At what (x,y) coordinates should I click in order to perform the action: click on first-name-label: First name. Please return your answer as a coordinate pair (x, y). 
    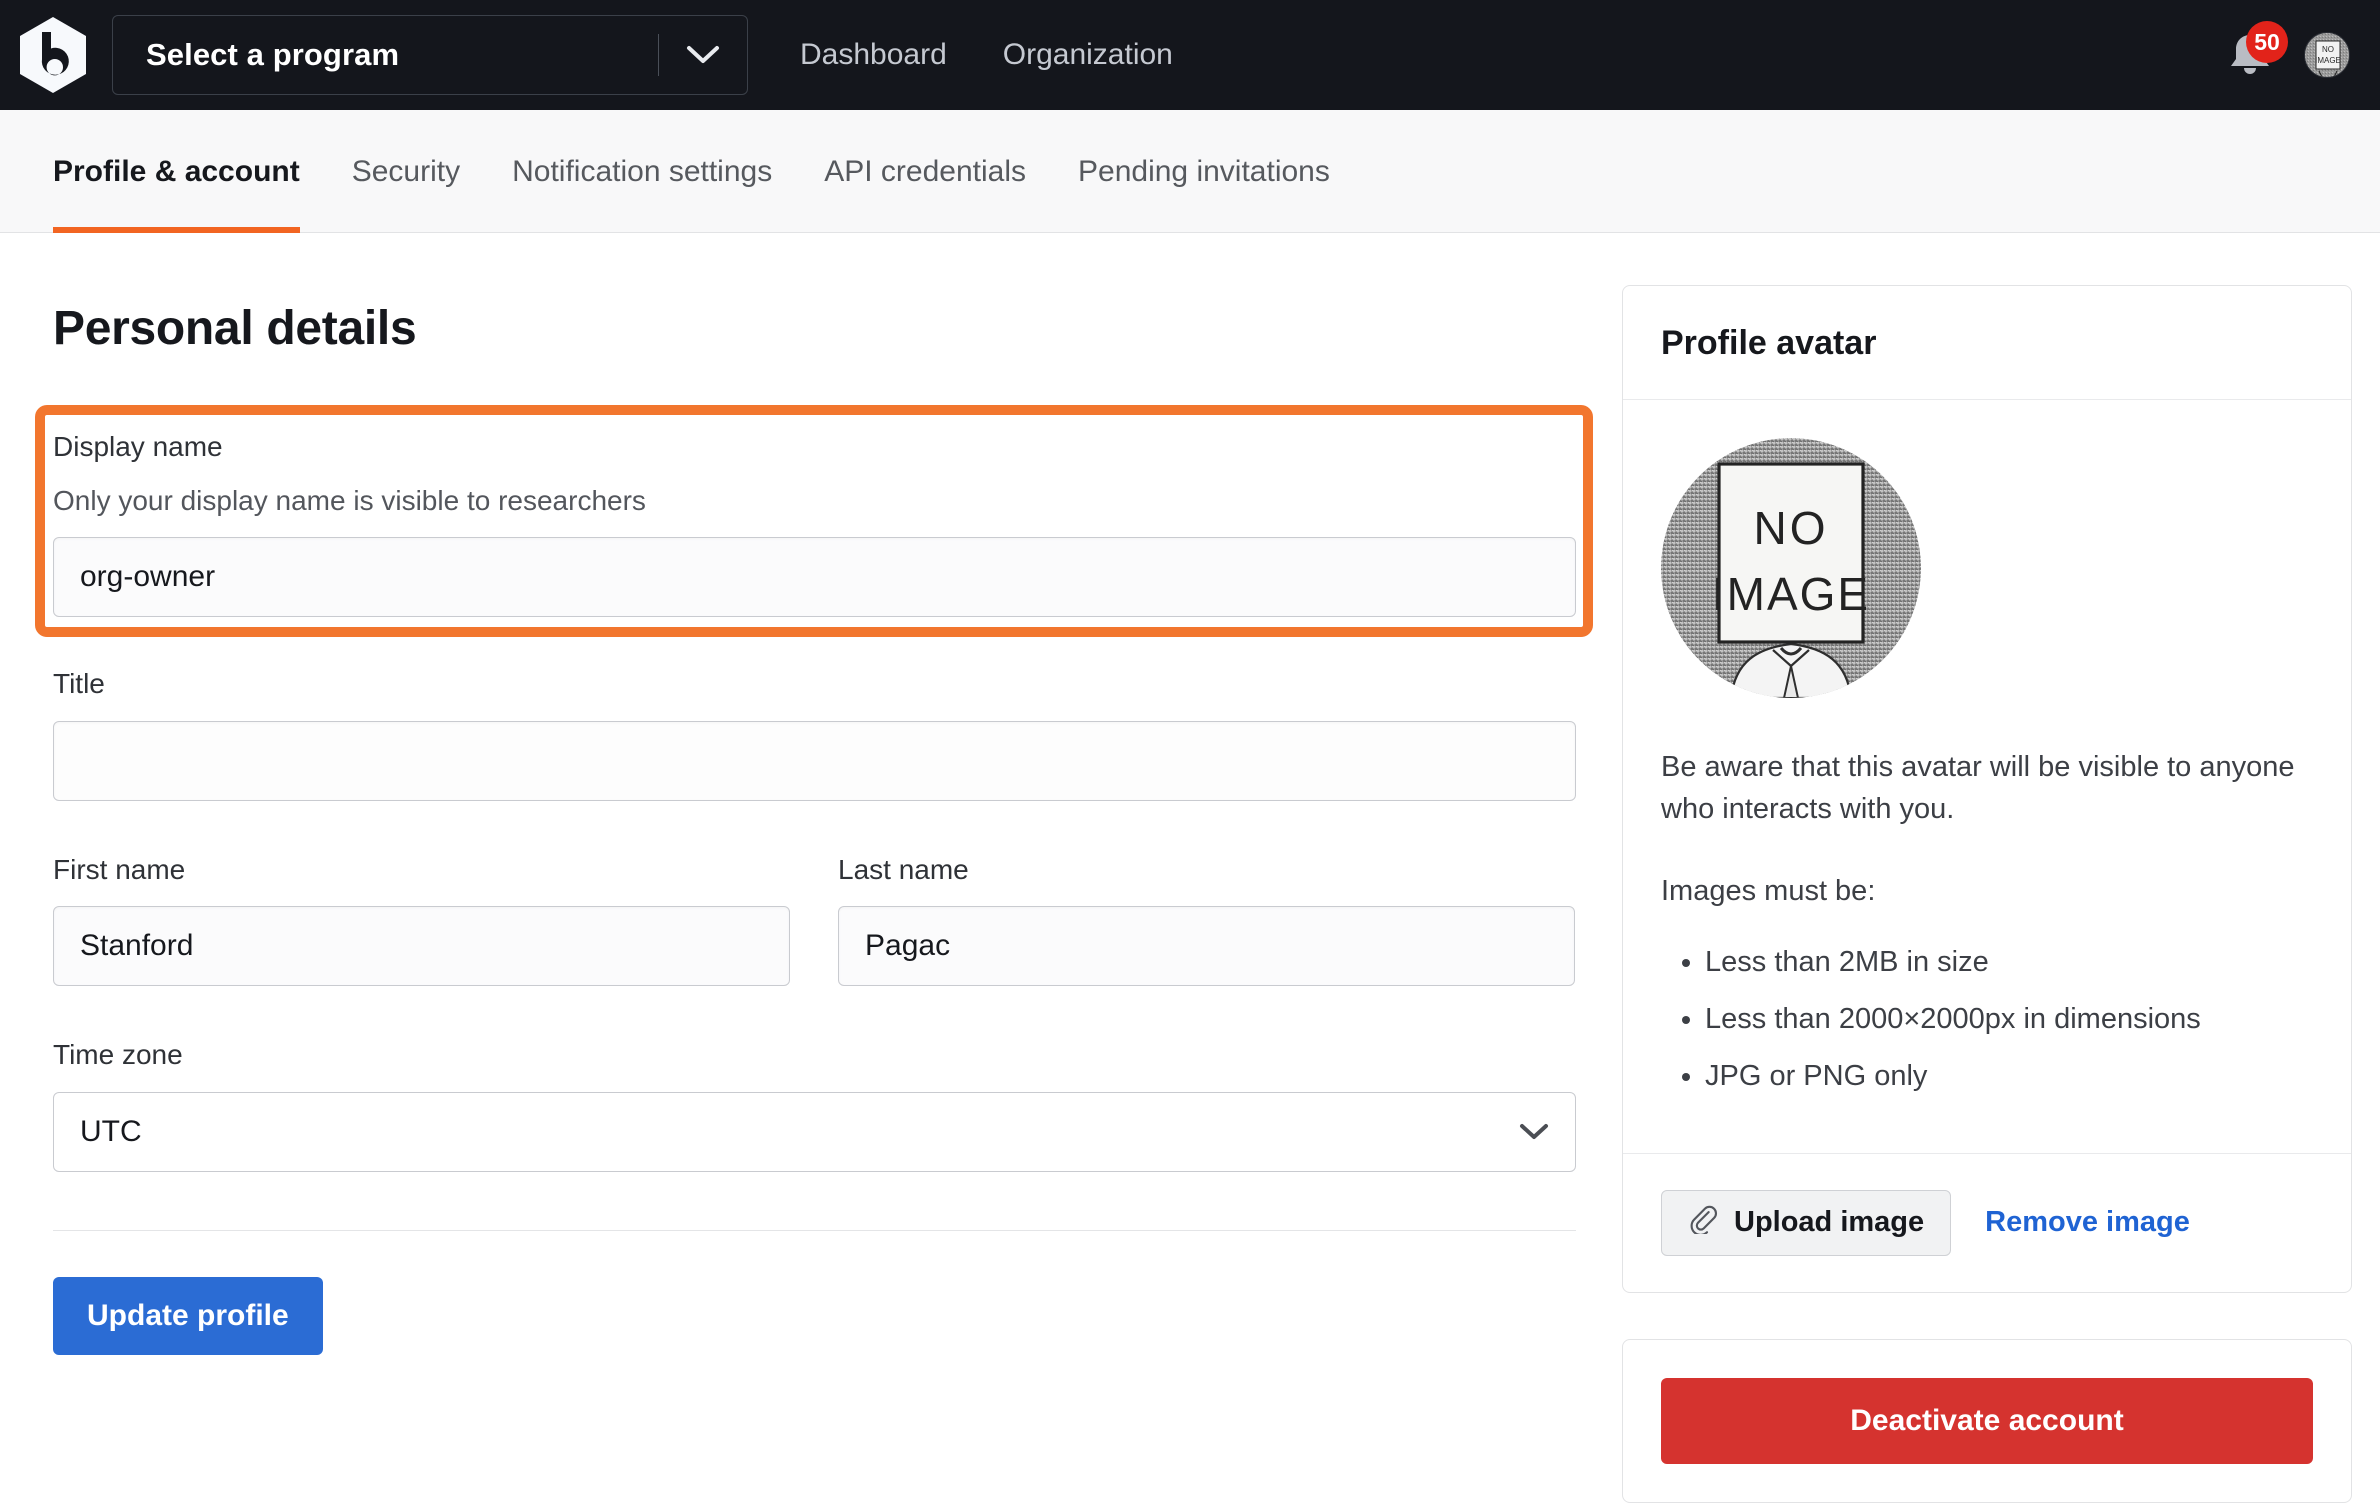
    Looking at the image, I should click on (119, 869).